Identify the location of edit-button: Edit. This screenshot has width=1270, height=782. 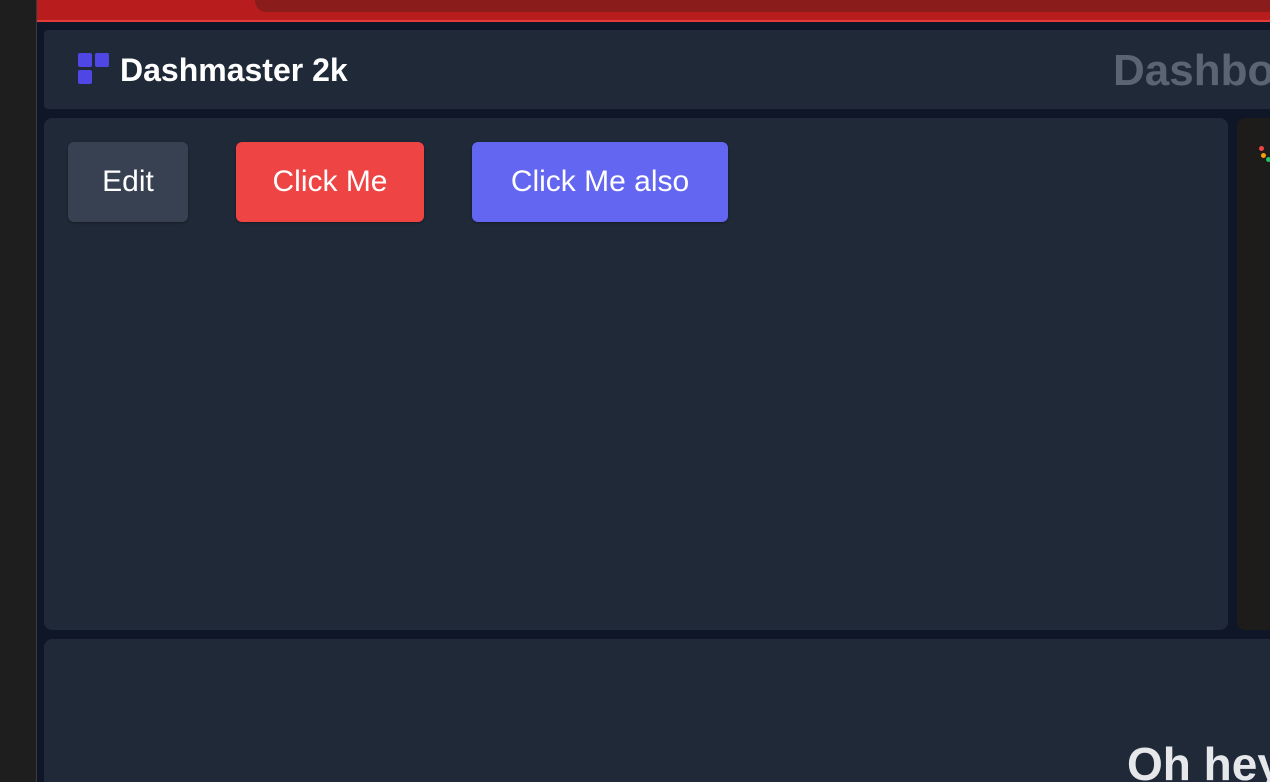
(128, 182).